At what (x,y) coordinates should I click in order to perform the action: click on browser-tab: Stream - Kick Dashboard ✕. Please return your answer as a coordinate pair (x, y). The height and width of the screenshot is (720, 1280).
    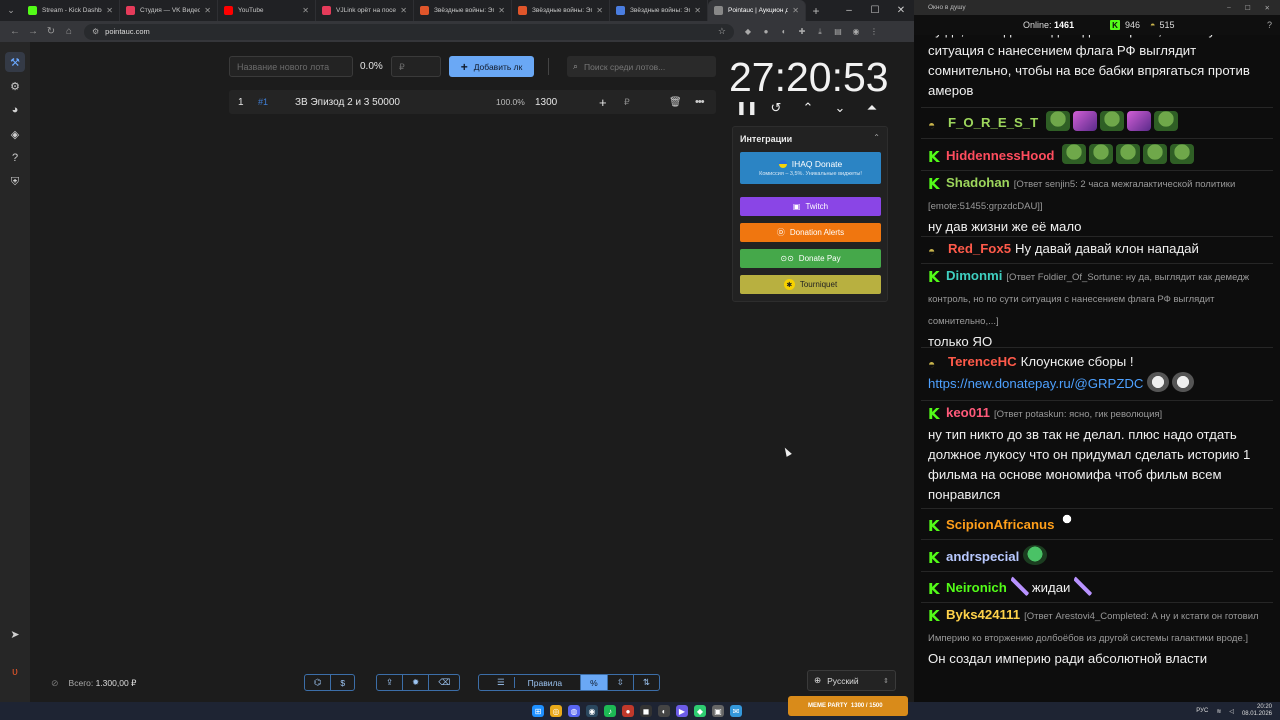
    Looking at the image, I should click on (71, 10).